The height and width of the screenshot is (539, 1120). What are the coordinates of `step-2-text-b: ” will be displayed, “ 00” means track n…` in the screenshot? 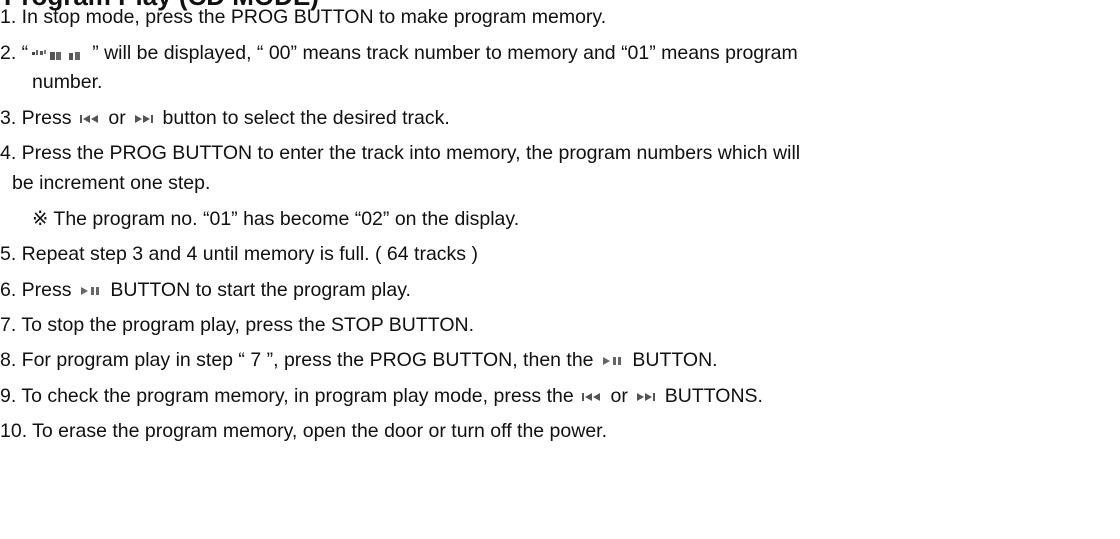 It's located at (445, 53).